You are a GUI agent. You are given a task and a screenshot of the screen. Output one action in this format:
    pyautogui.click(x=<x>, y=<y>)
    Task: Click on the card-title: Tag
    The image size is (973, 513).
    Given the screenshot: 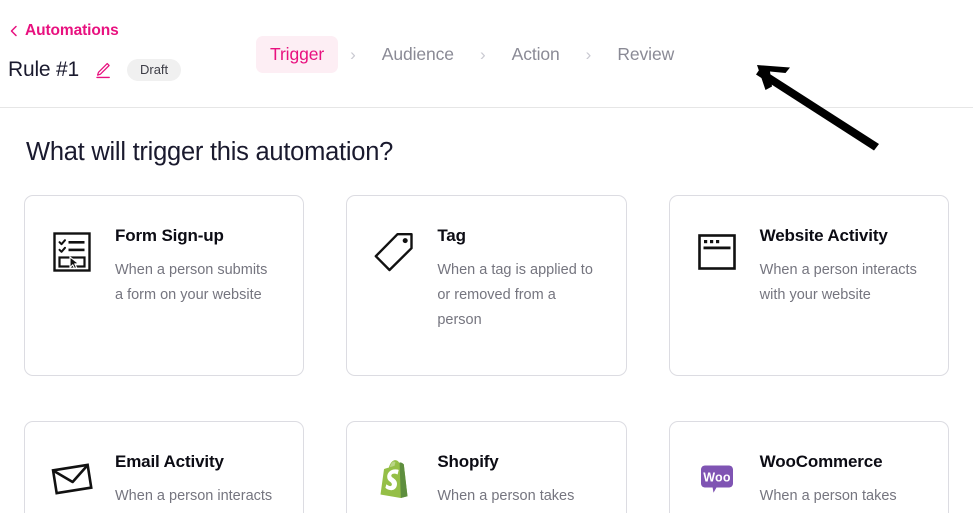 What is the action you would take?
    pyautogui.click(x=451, y=235)
    